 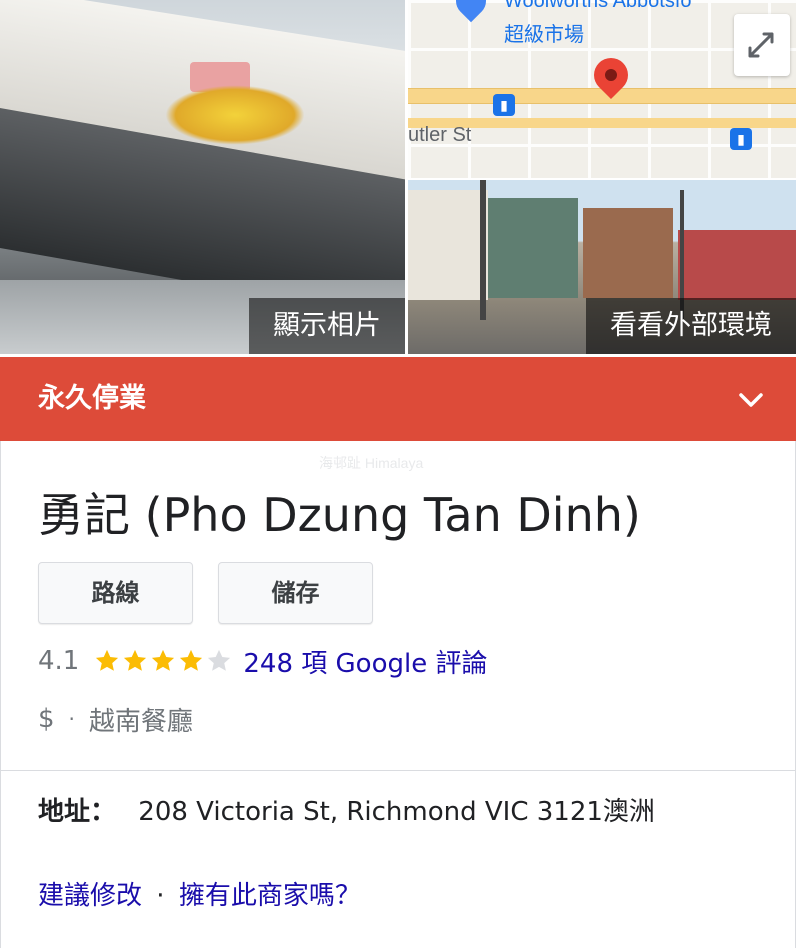 I want to click on reviews-link: 248 項 Google 評論, so click(x=365, y=661).